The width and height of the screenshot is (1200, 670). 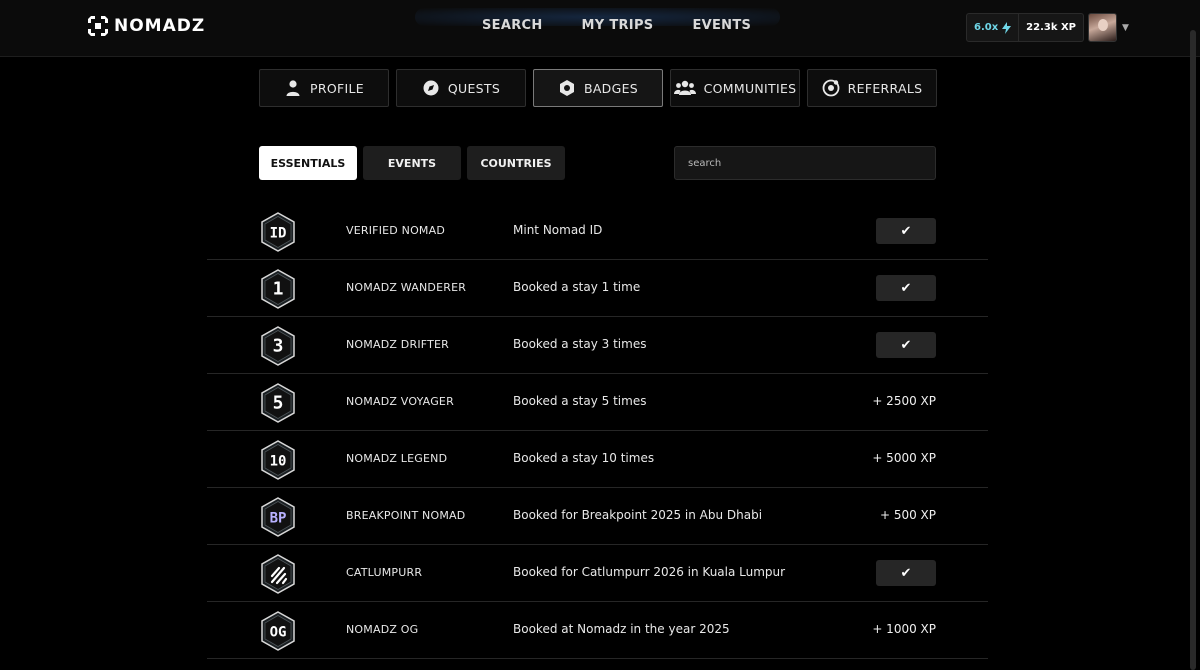 What do you see at coordinates (474, 88) in the screenshot?
I see `tab-quests-label: QUESTS` at bounding box center [474, 88].